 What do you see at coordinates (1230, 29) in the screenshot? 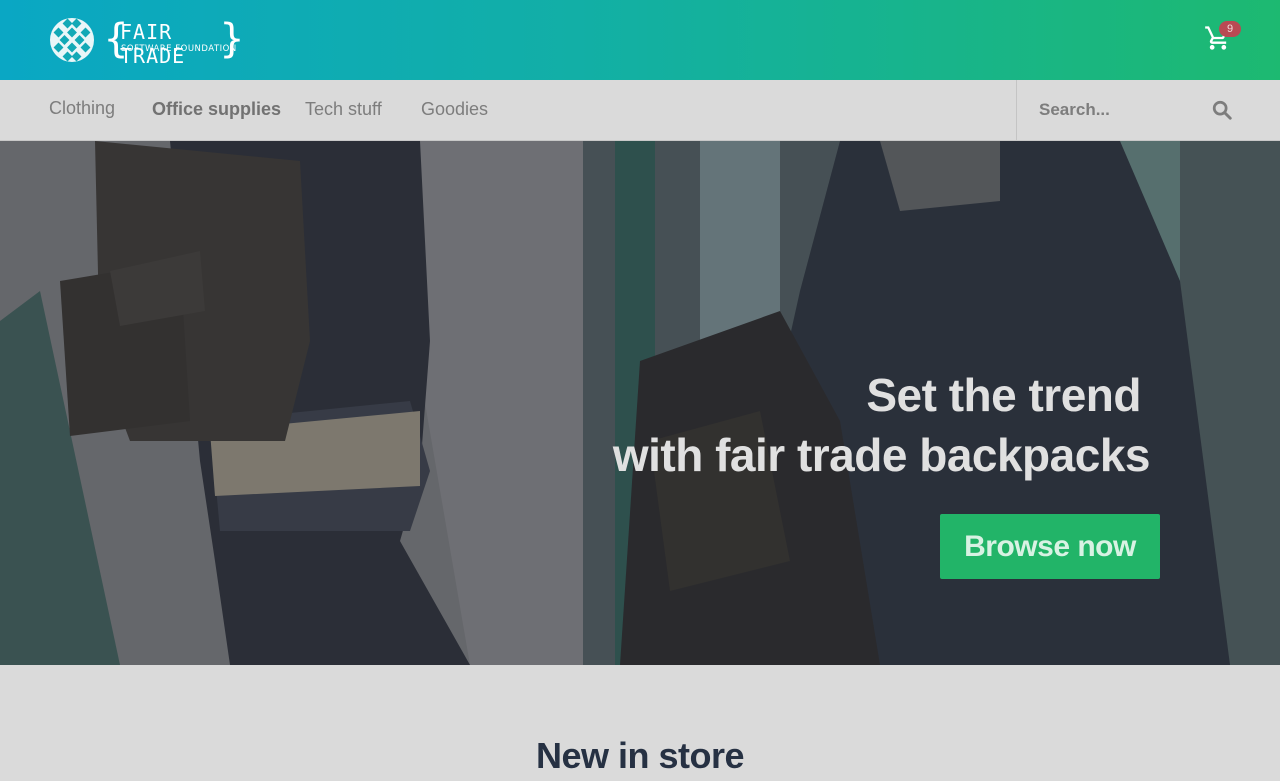
I see `cart-count-badge: 9` at bounding box center [1230, 29].